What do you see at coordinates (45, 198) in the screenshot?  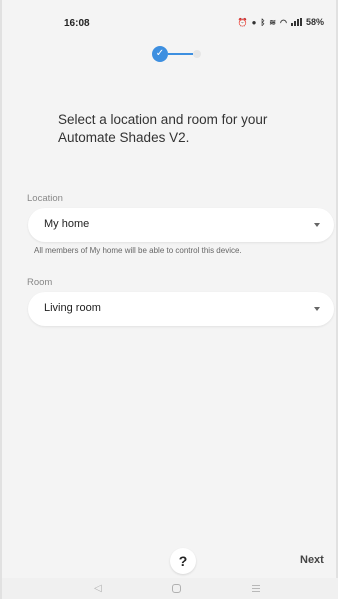 I see `location-label: Location` at bounding box center [45, 198].